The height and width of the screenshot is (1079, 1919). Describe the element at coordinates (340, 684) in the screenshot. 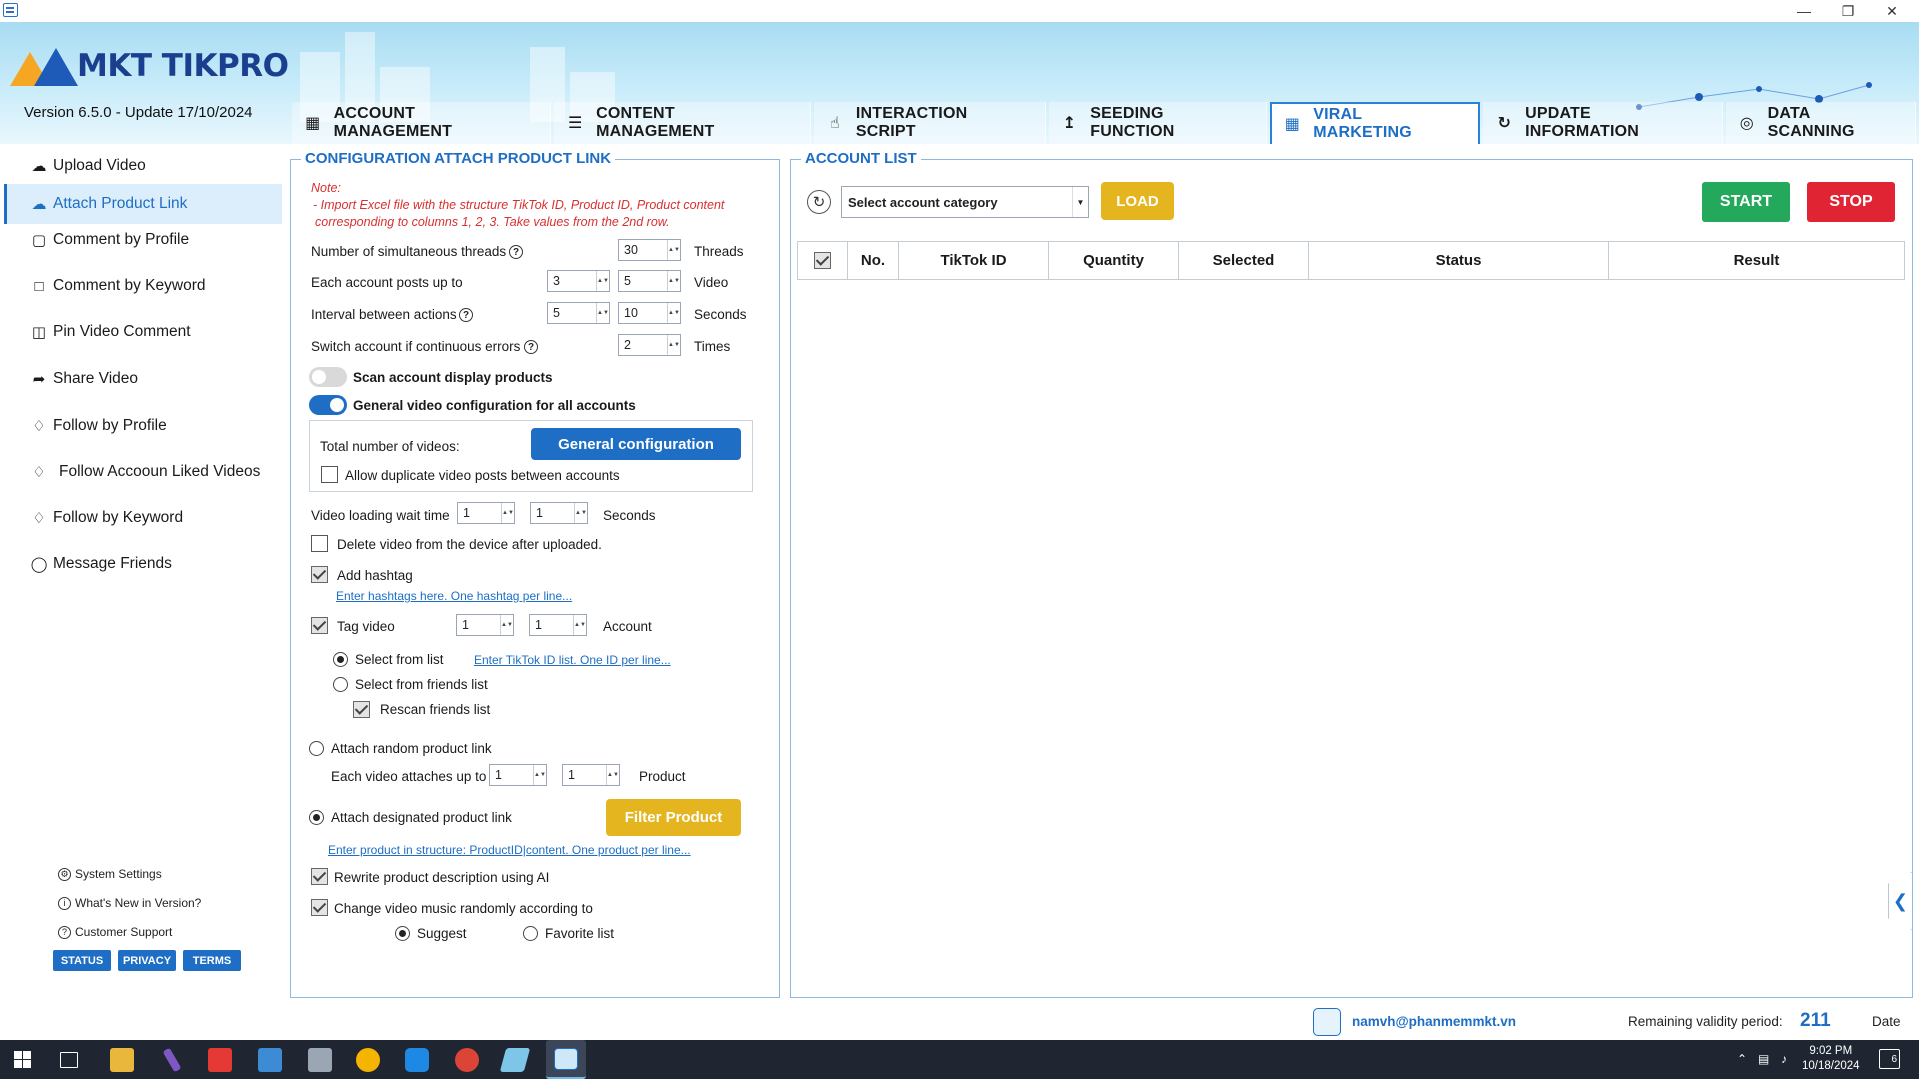

I see `select-from-friends-radio` at that location.